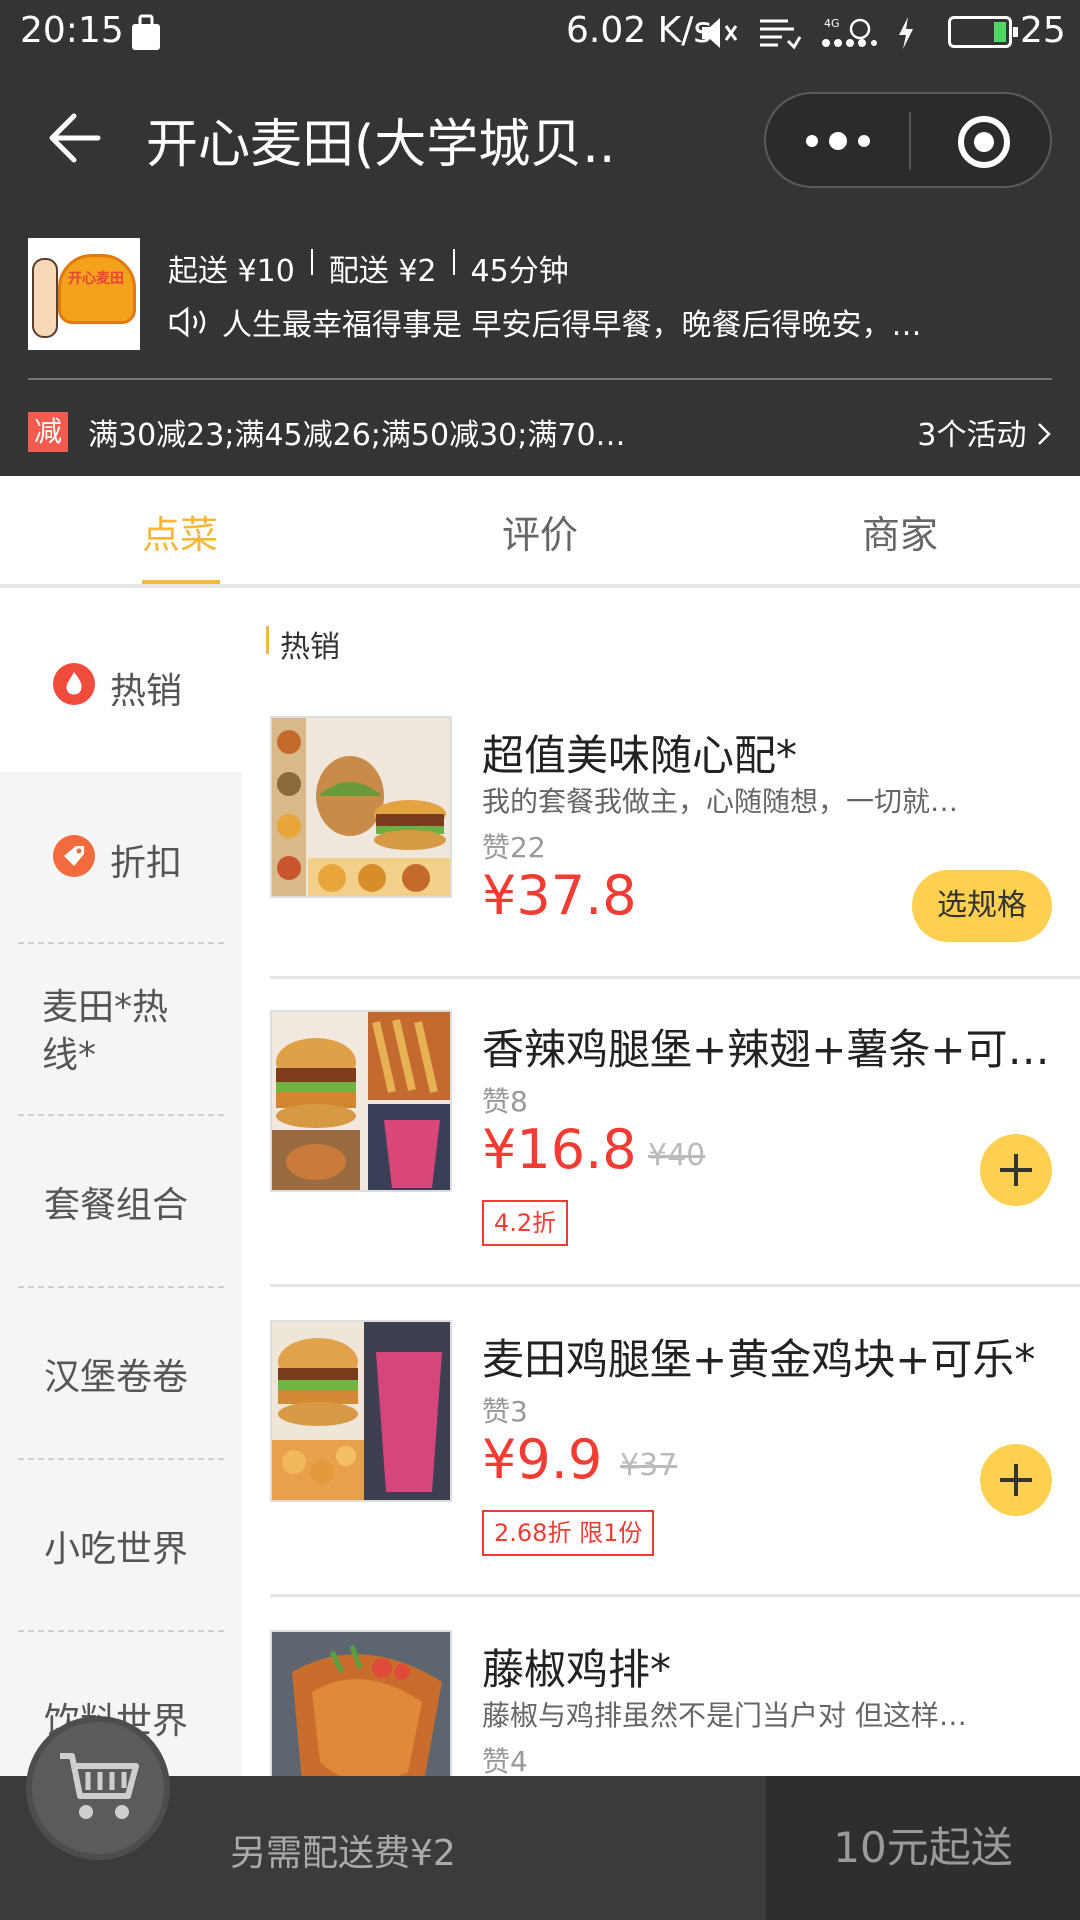  What do you see at coordinates (181, 582) in the screenshot?
I see `tab-active-indicator` at bounding box center [181, 582].